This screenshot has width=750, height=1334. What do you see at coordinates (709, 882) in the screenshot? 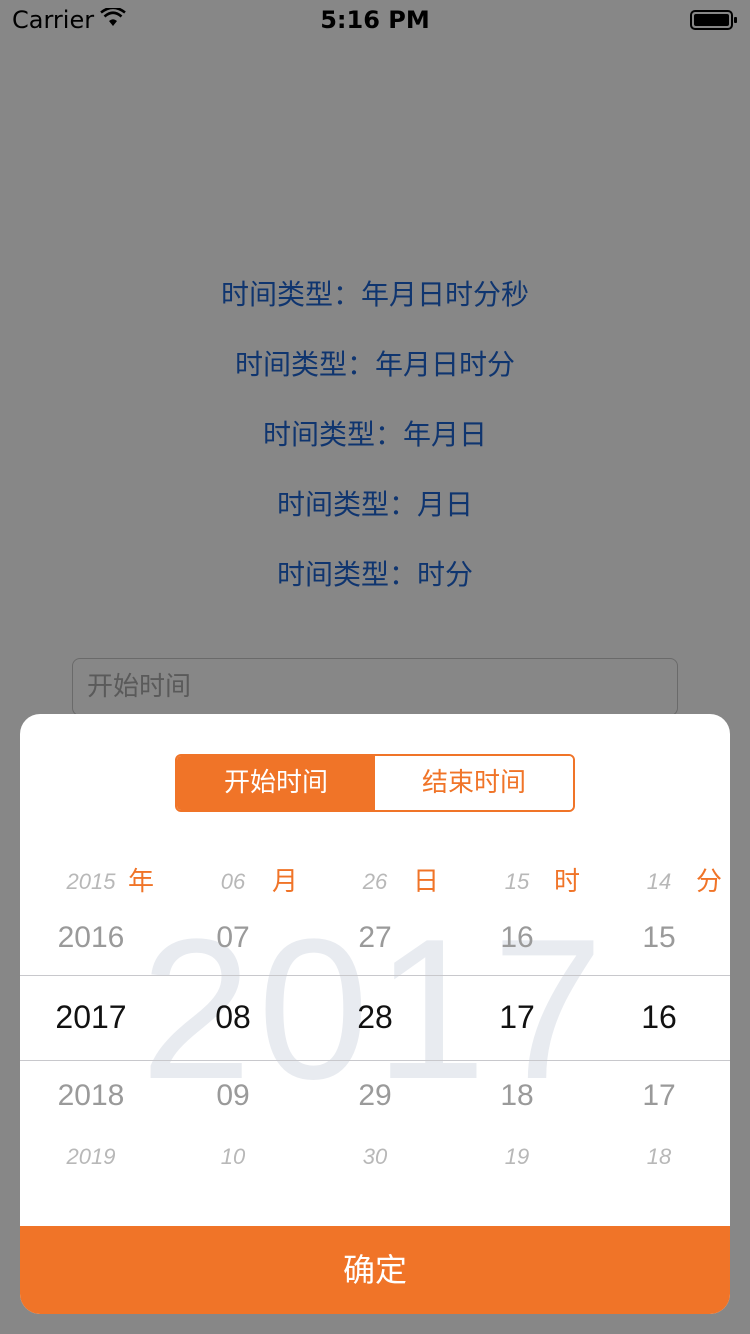
I see `minute-unit-label: 分` at bounding box center [709, 882].